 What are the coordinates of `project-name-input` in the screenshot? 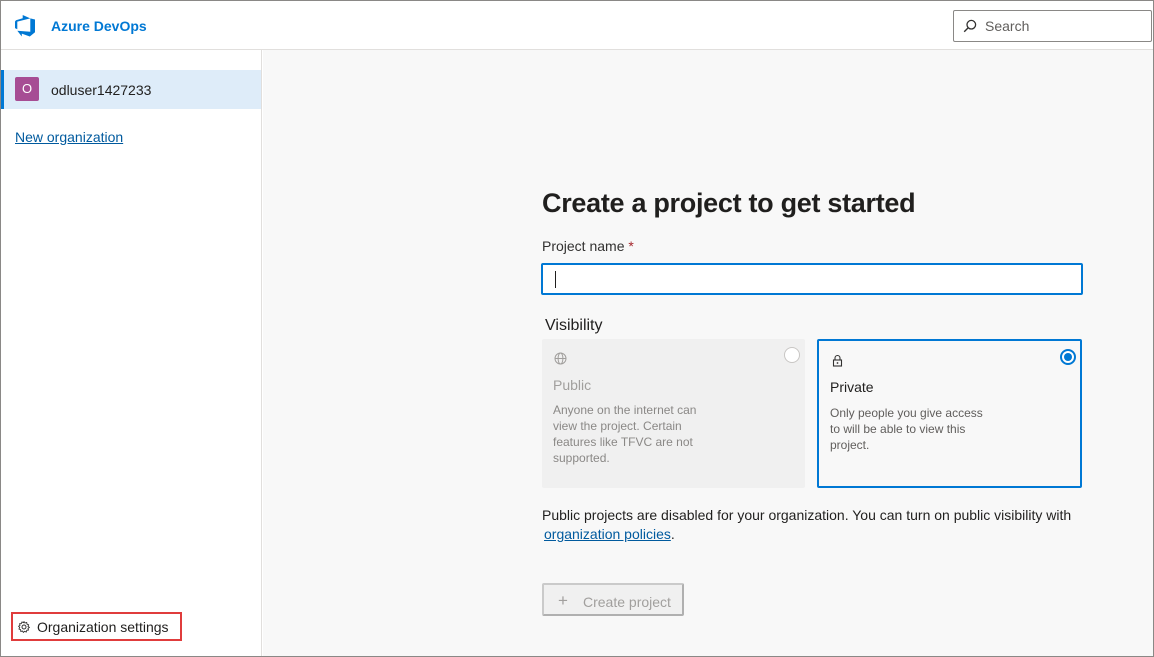 It's located at (812, 279).